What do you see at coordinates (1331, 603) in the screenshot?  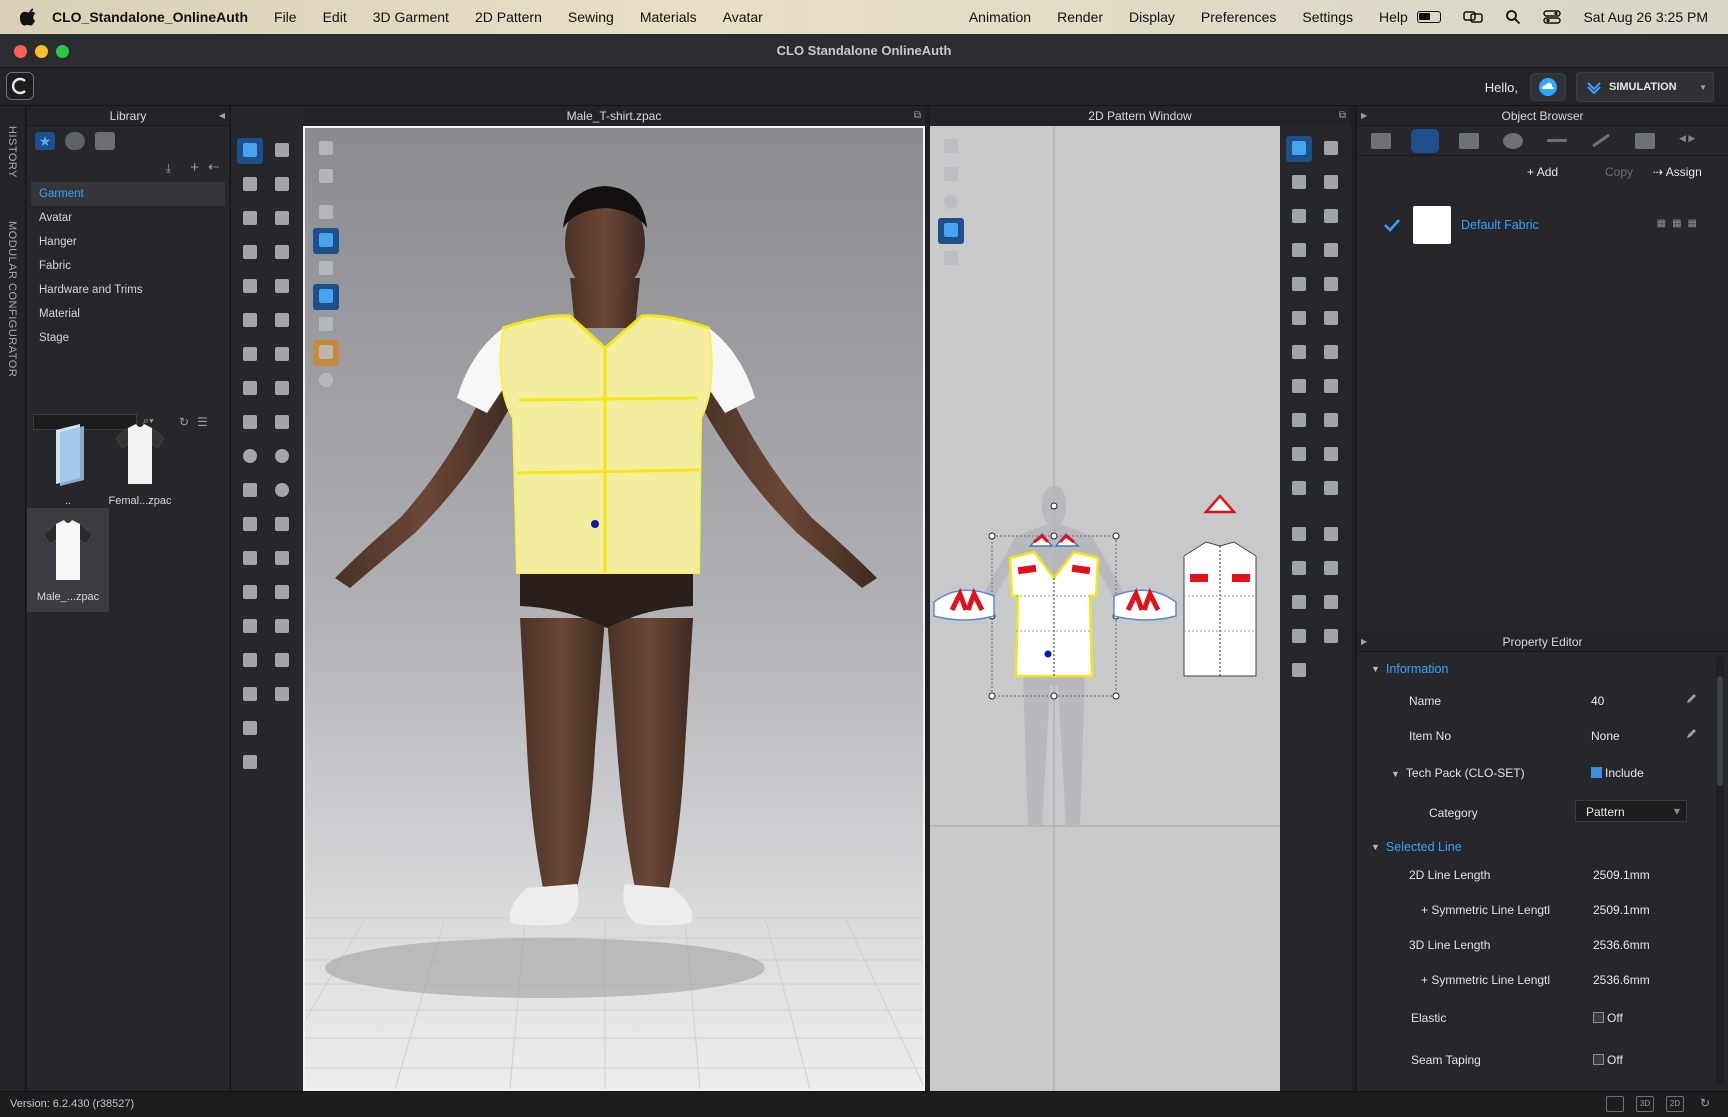 I see `2d-graphic-tool-icon` at bounding box center [1331, 603].